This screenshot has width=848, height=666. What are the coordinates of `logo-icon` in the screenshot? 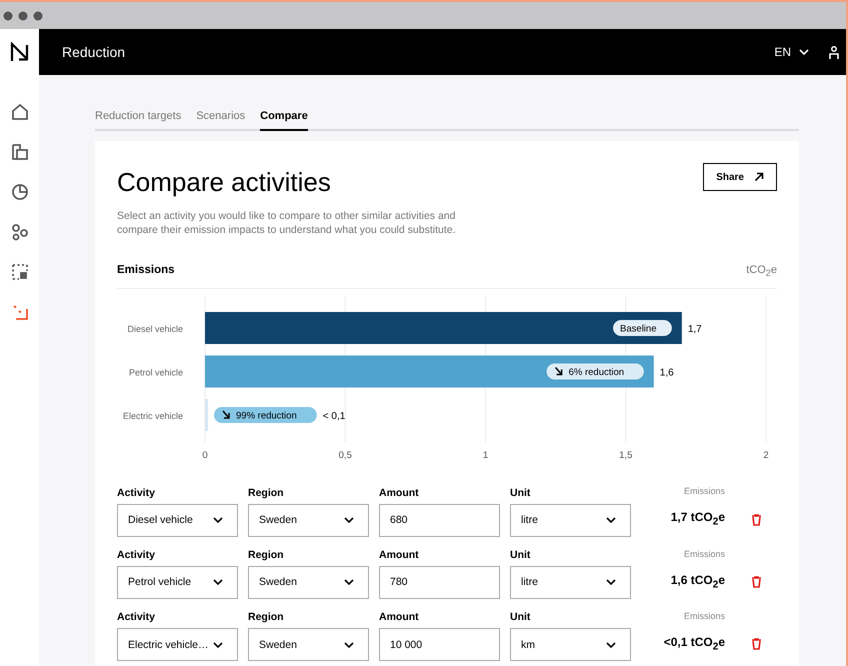 It's located at (20, 52).